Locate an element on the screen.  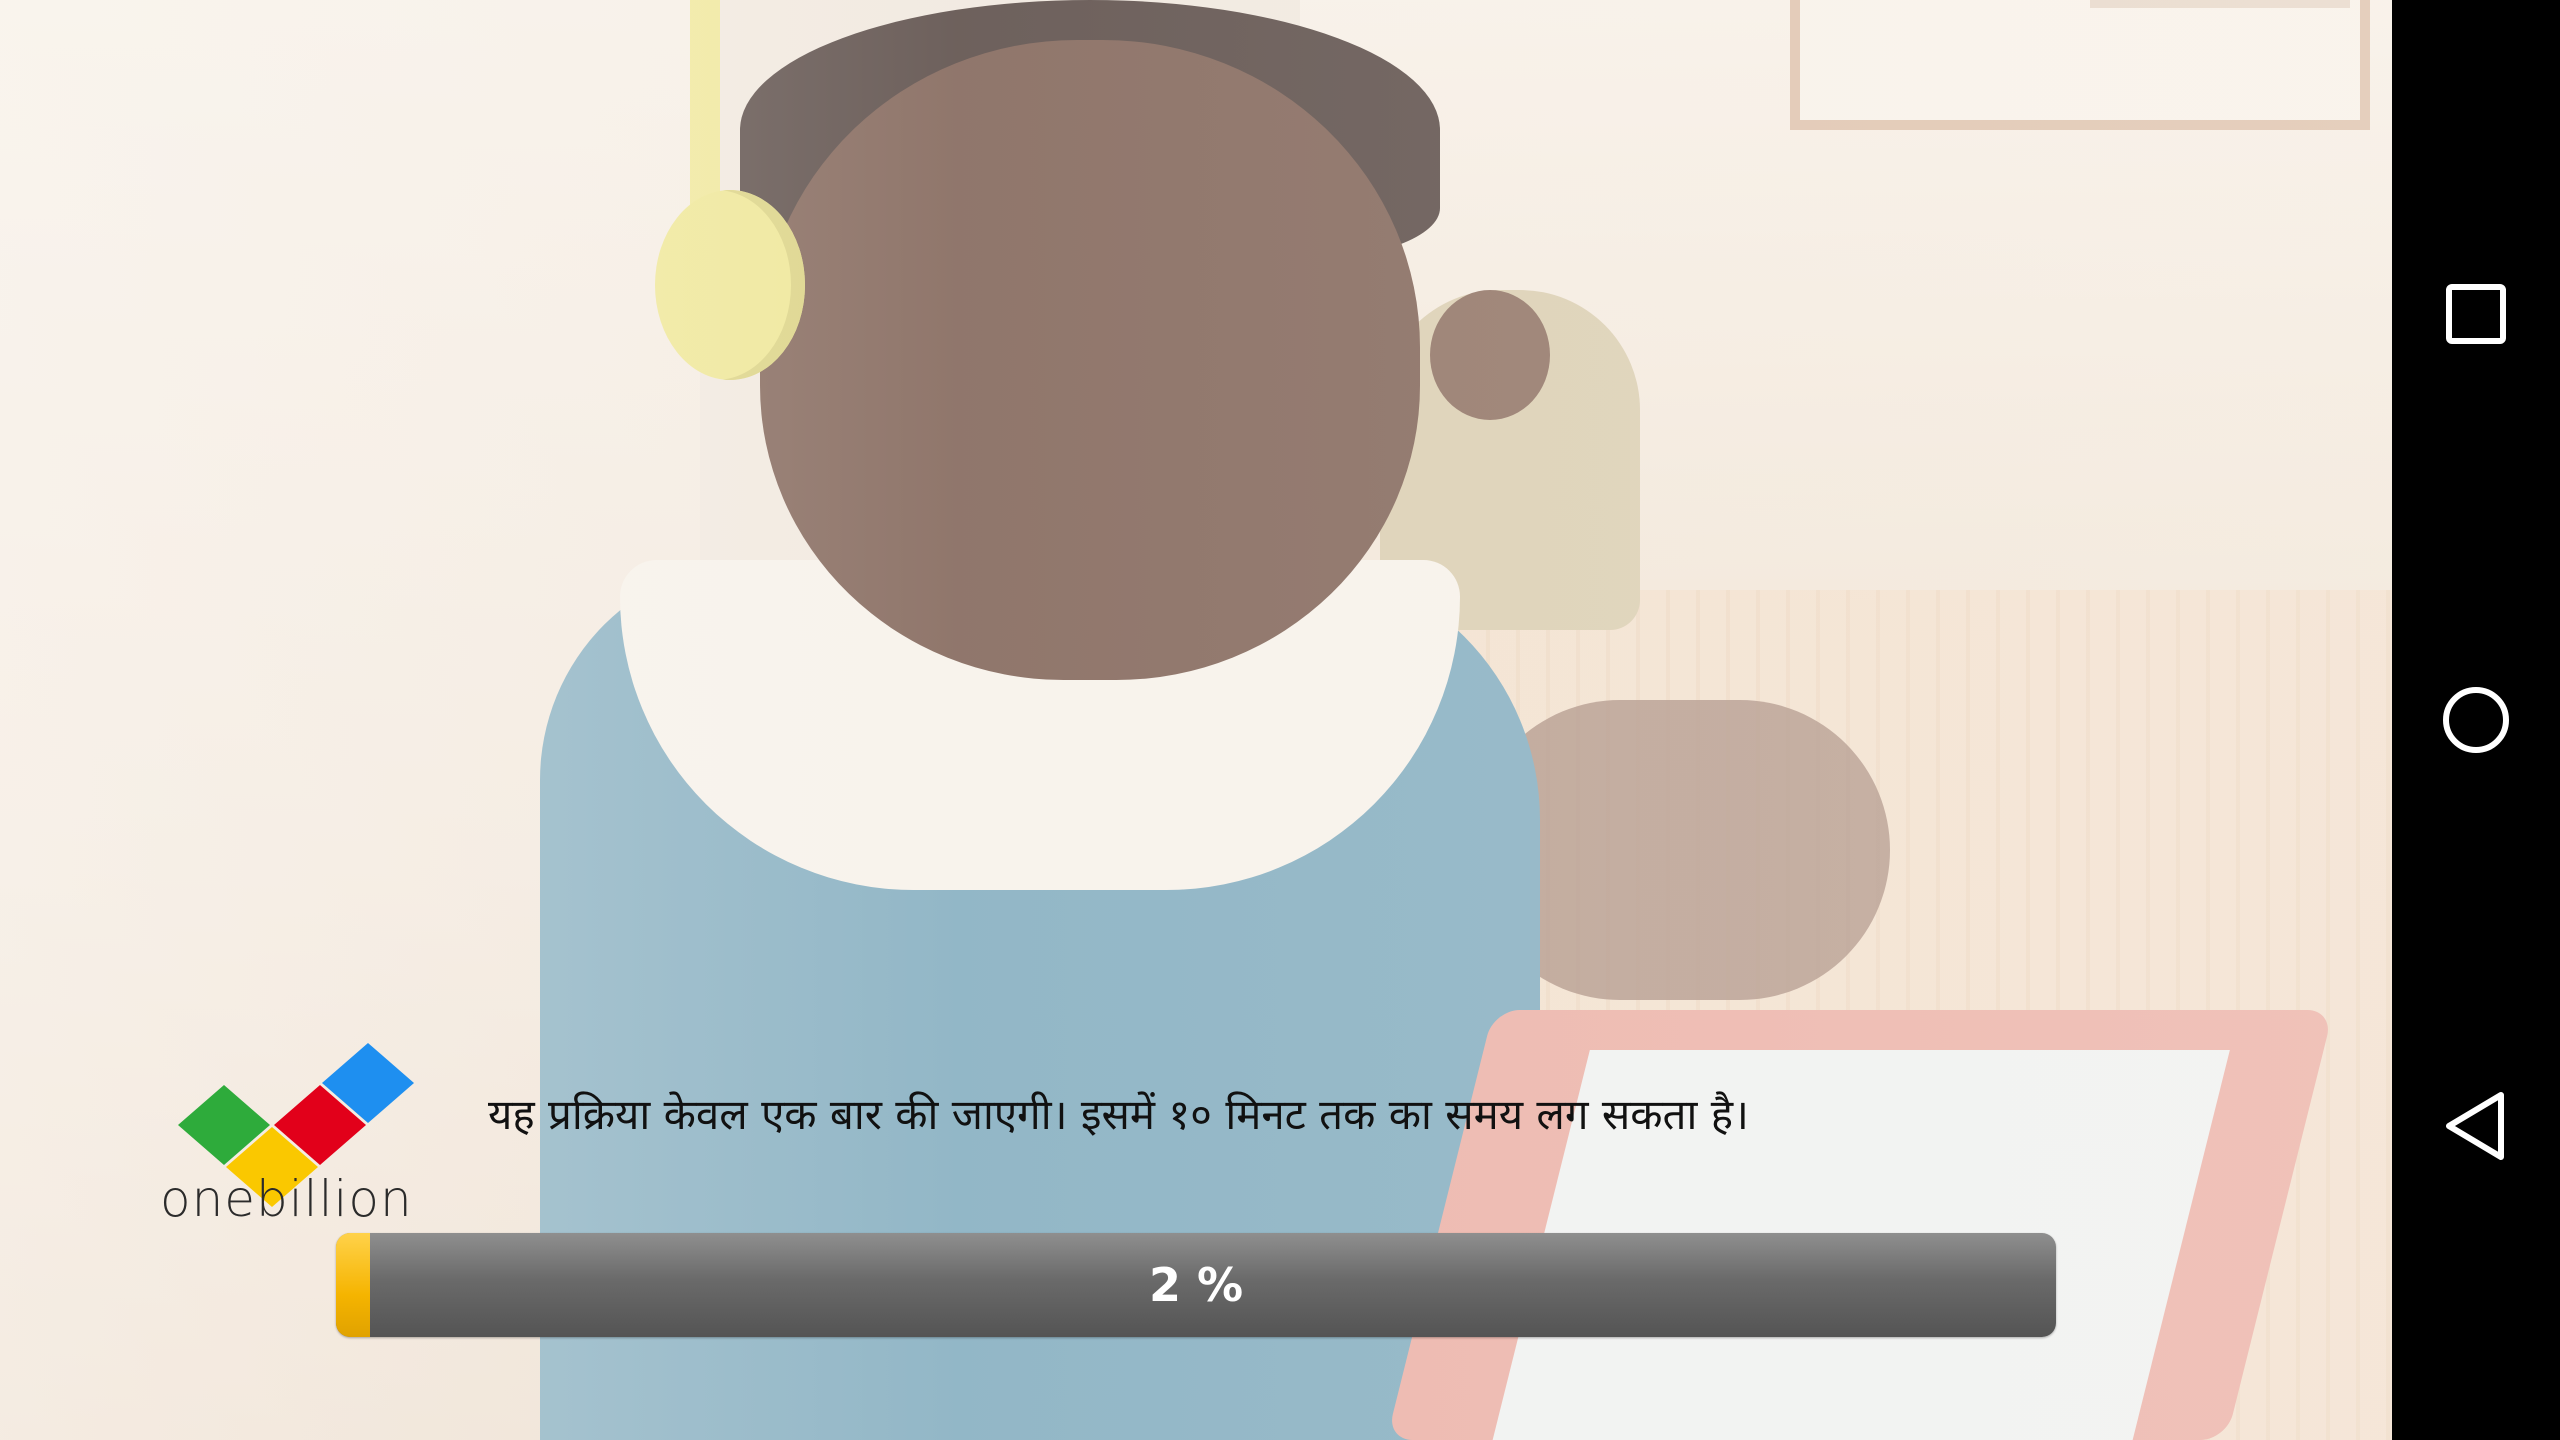
progress-label: 2 % is located at coordinates (1196, 1285).